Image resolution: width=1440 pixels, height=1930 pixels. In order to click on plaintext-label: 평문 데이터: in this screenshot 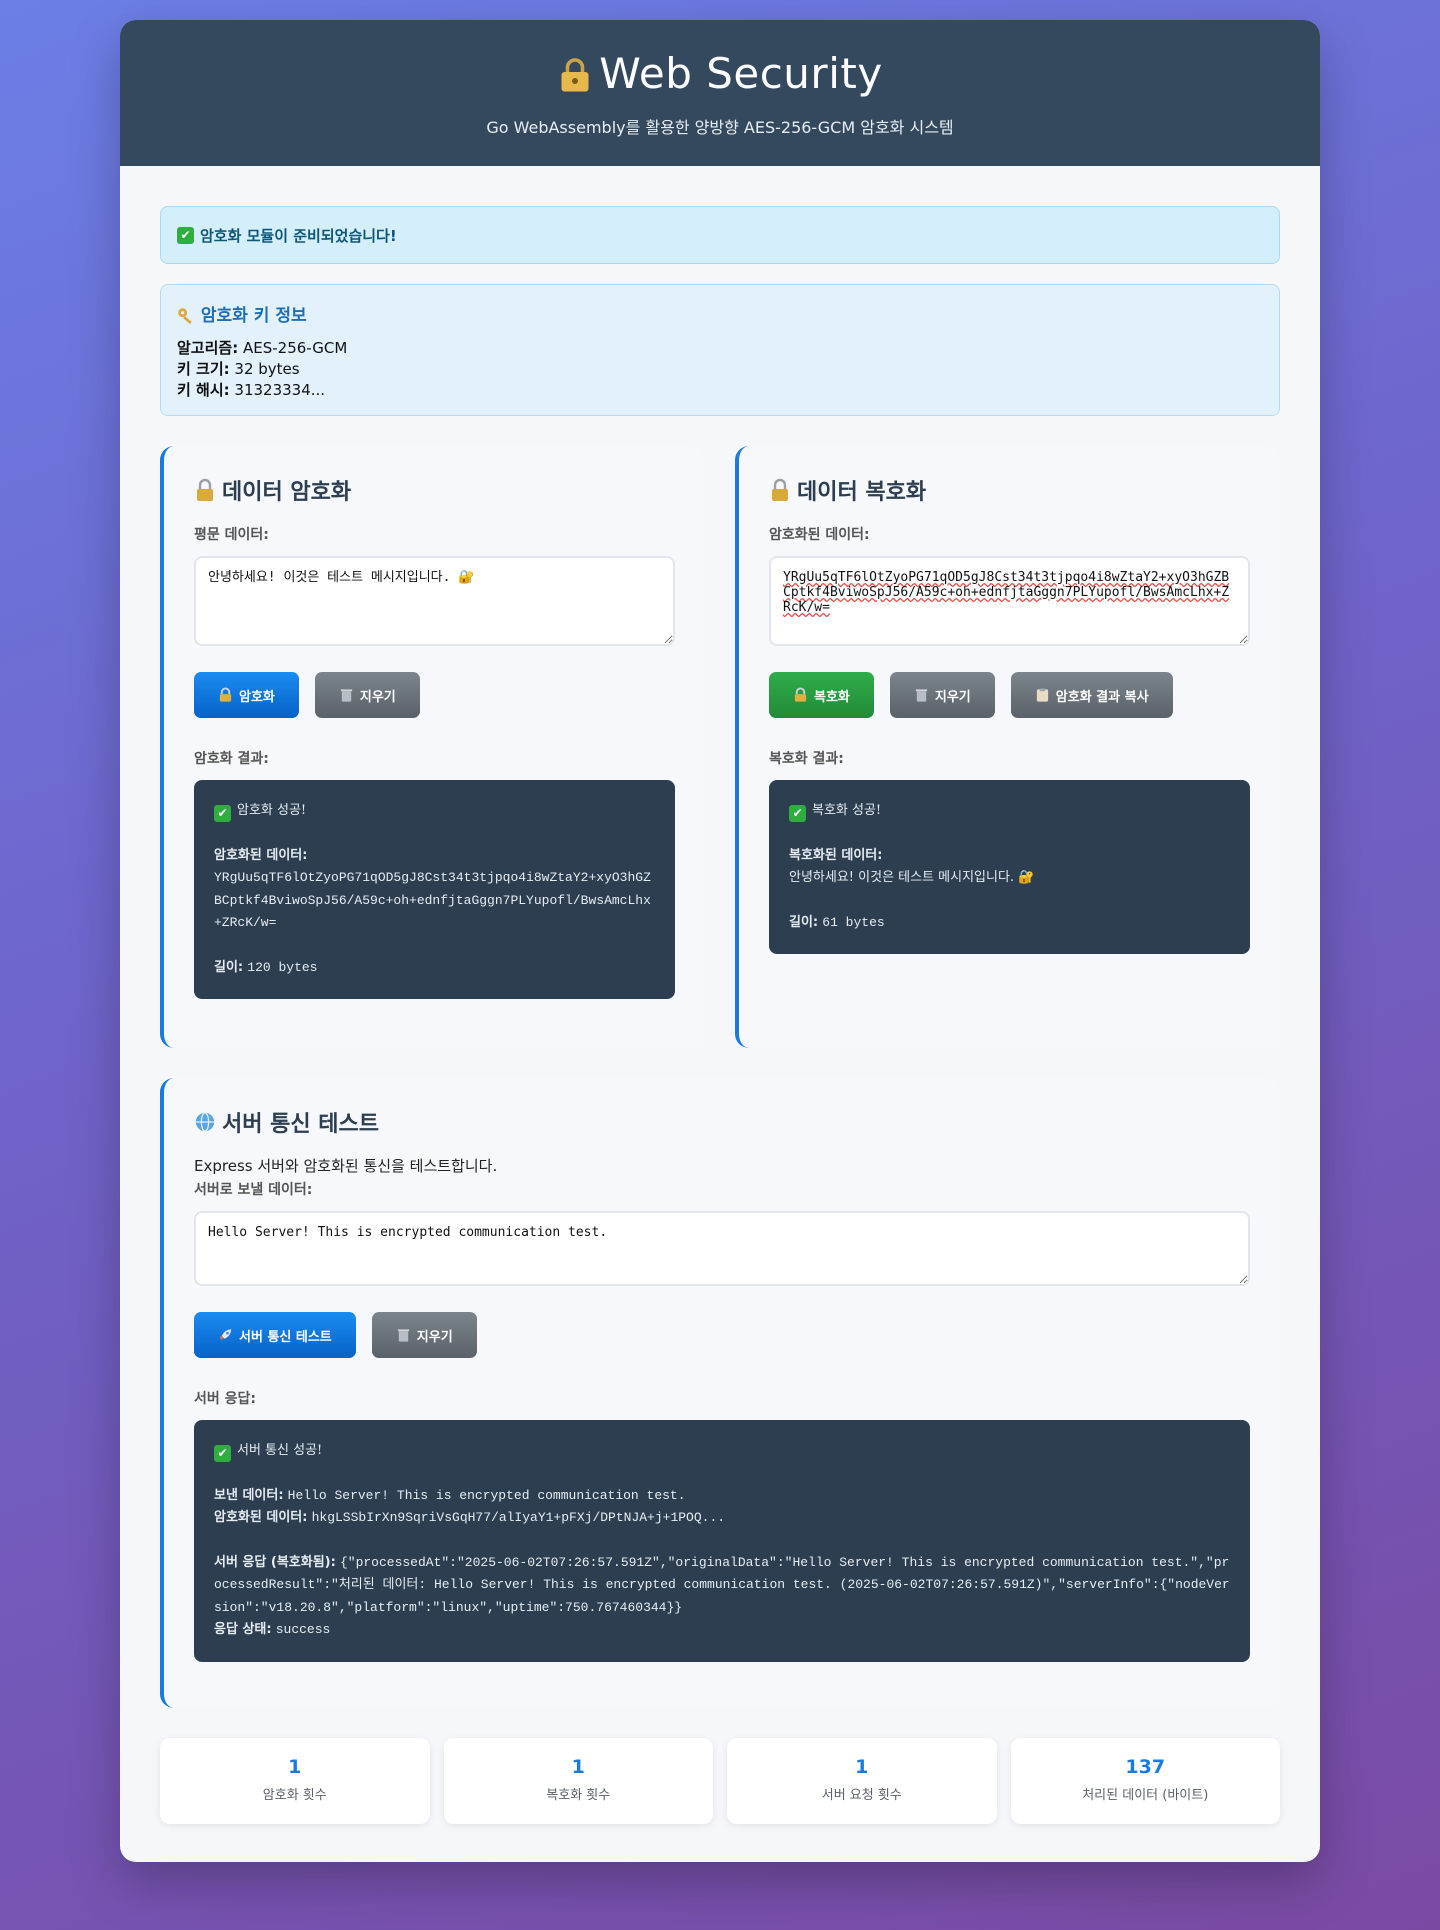, I will do `click(231, 535)`.